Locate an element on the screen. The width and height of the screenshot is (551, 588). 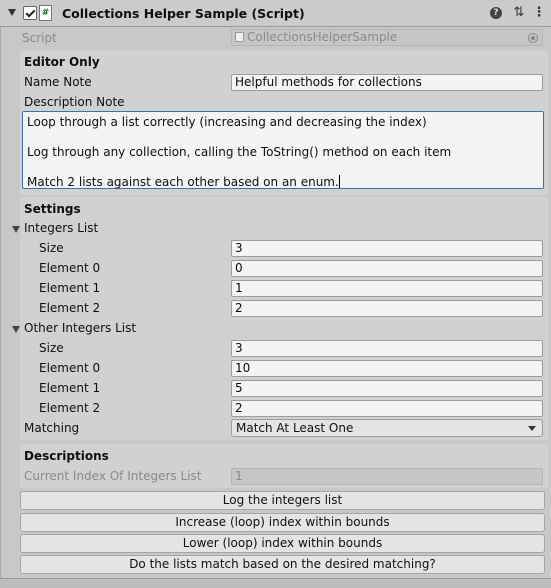
log-integers-button: Log the integers list is located at coordinates (282, 500).